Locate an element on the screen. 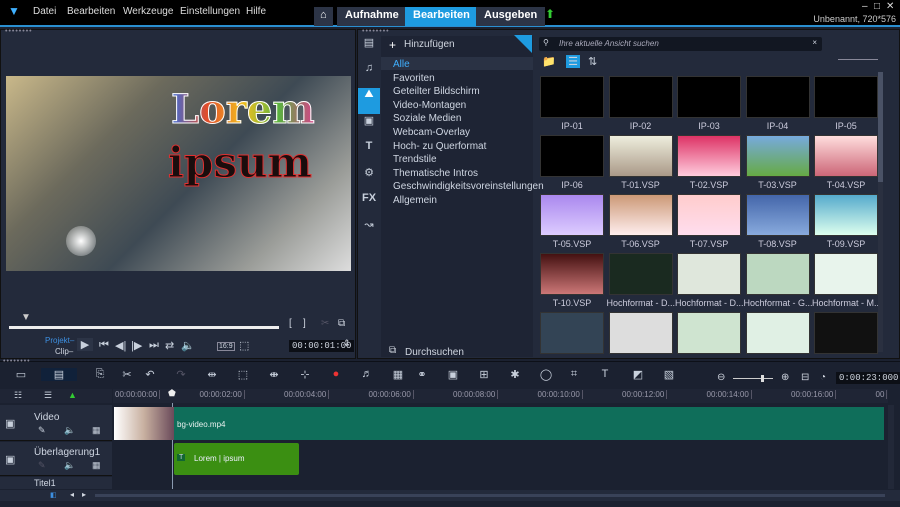 Image resolution: width=900 pixels, height=507 pixels. playhead-handle: ⬟ is located at coordinates (172, 393).